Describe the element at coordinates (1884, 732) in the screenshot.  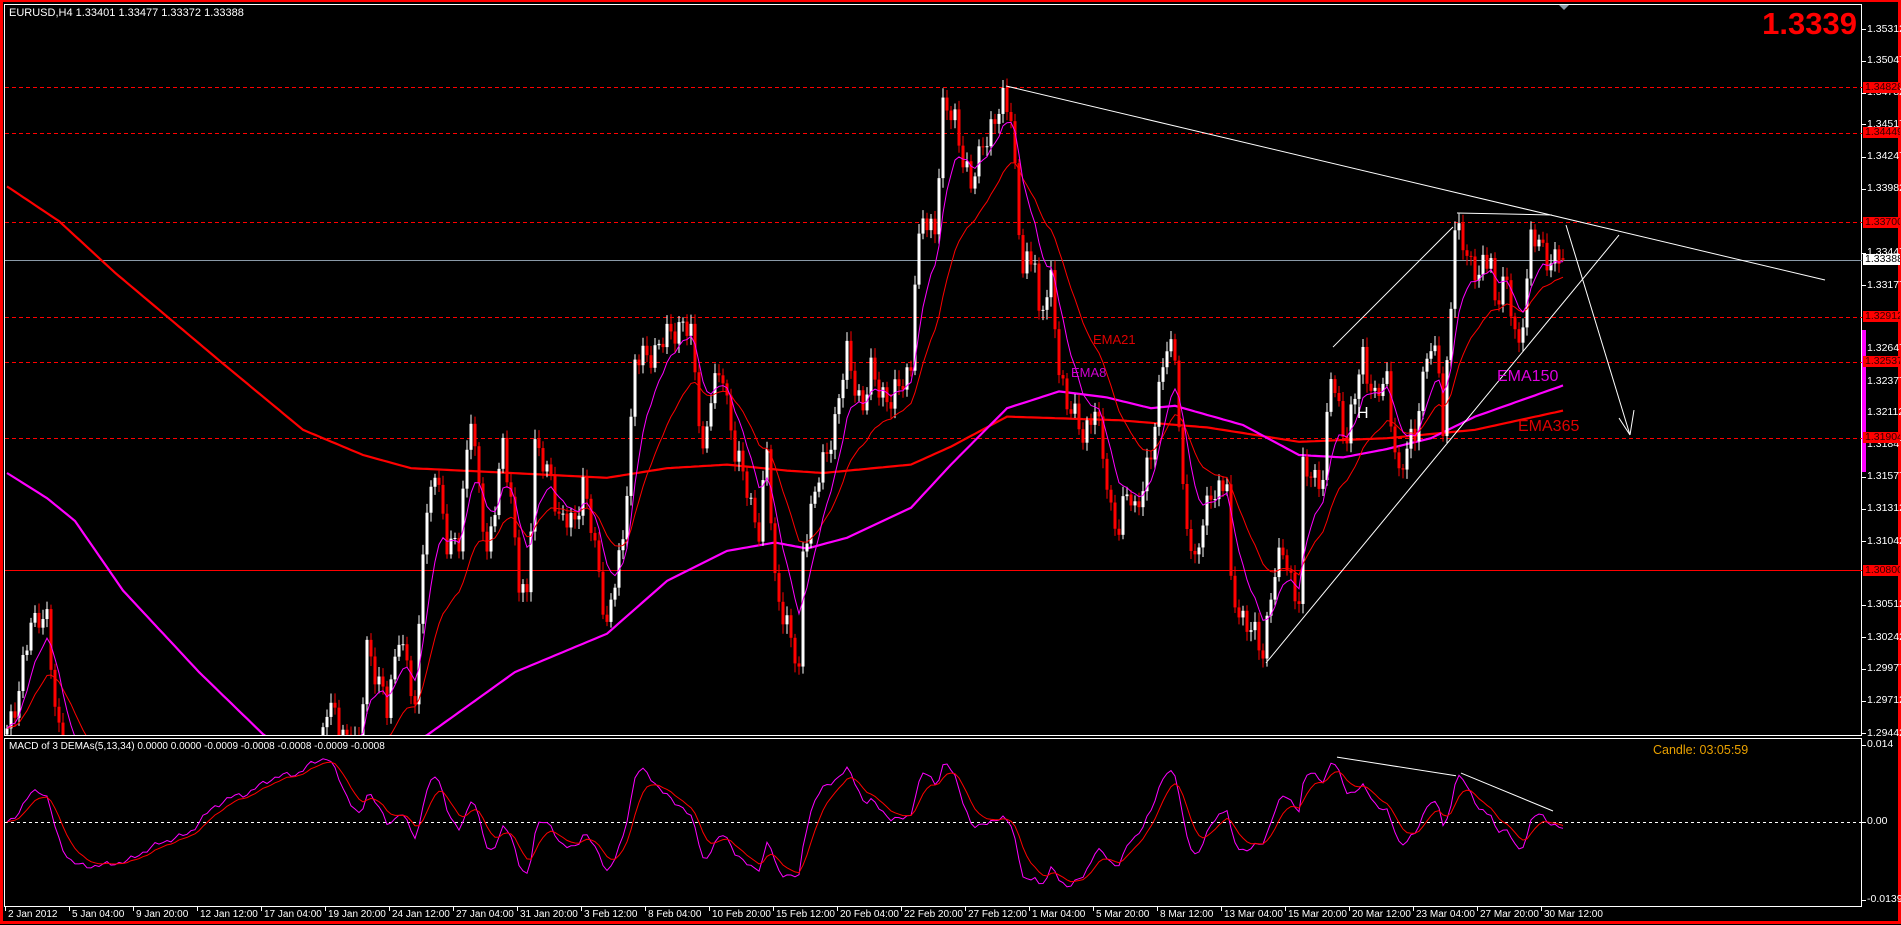
I see `price-tick-label: 1.29442` at that location.